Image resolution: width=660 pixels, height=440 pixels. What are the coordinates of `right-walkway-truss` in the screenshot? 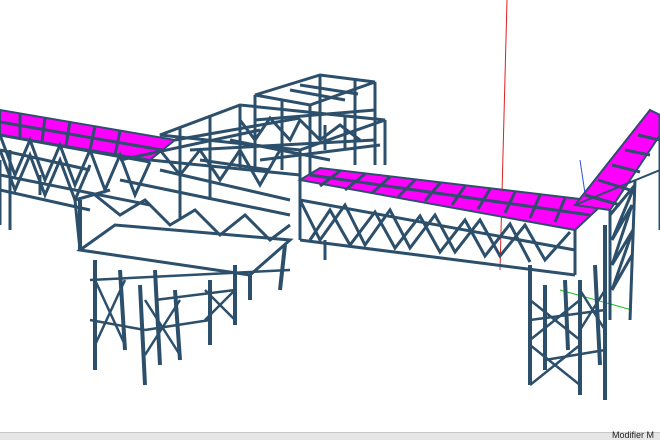 It's located at (452, 221).